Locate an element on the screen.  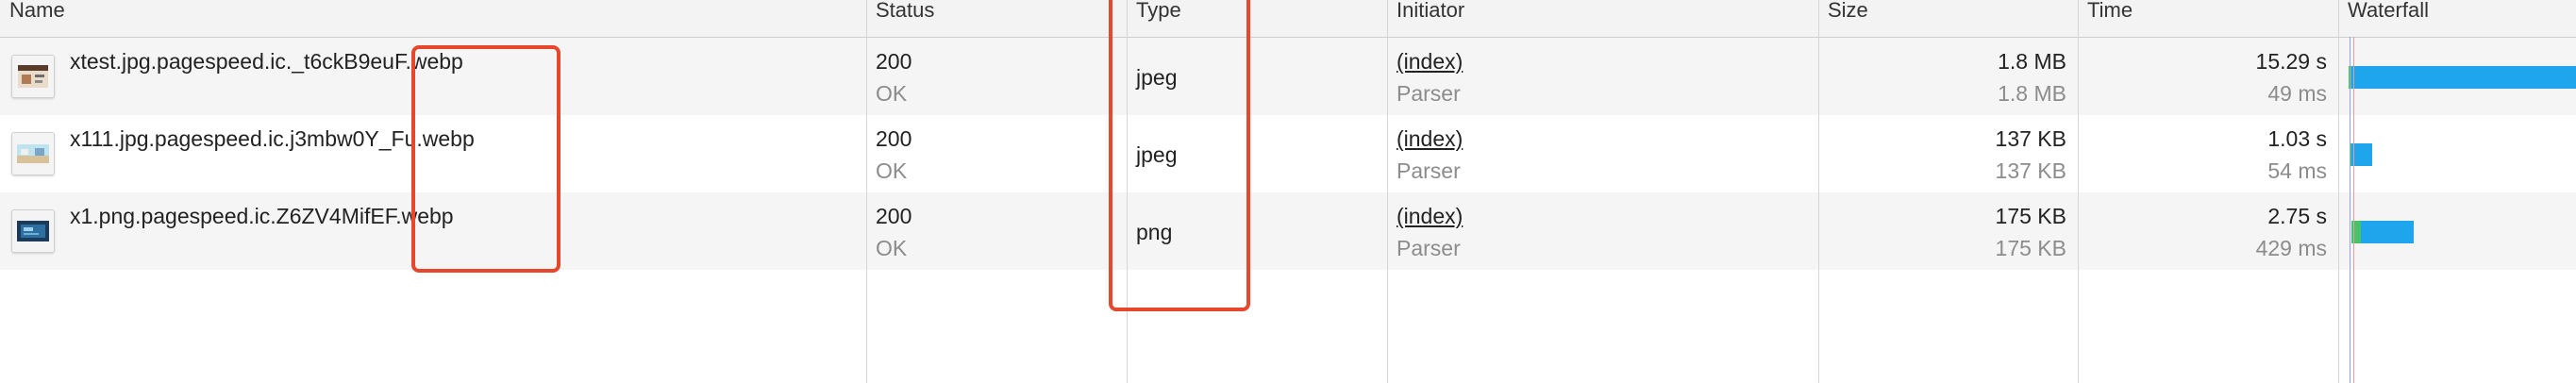
column-header-name-label: Name is located at coordinates (37, 11).